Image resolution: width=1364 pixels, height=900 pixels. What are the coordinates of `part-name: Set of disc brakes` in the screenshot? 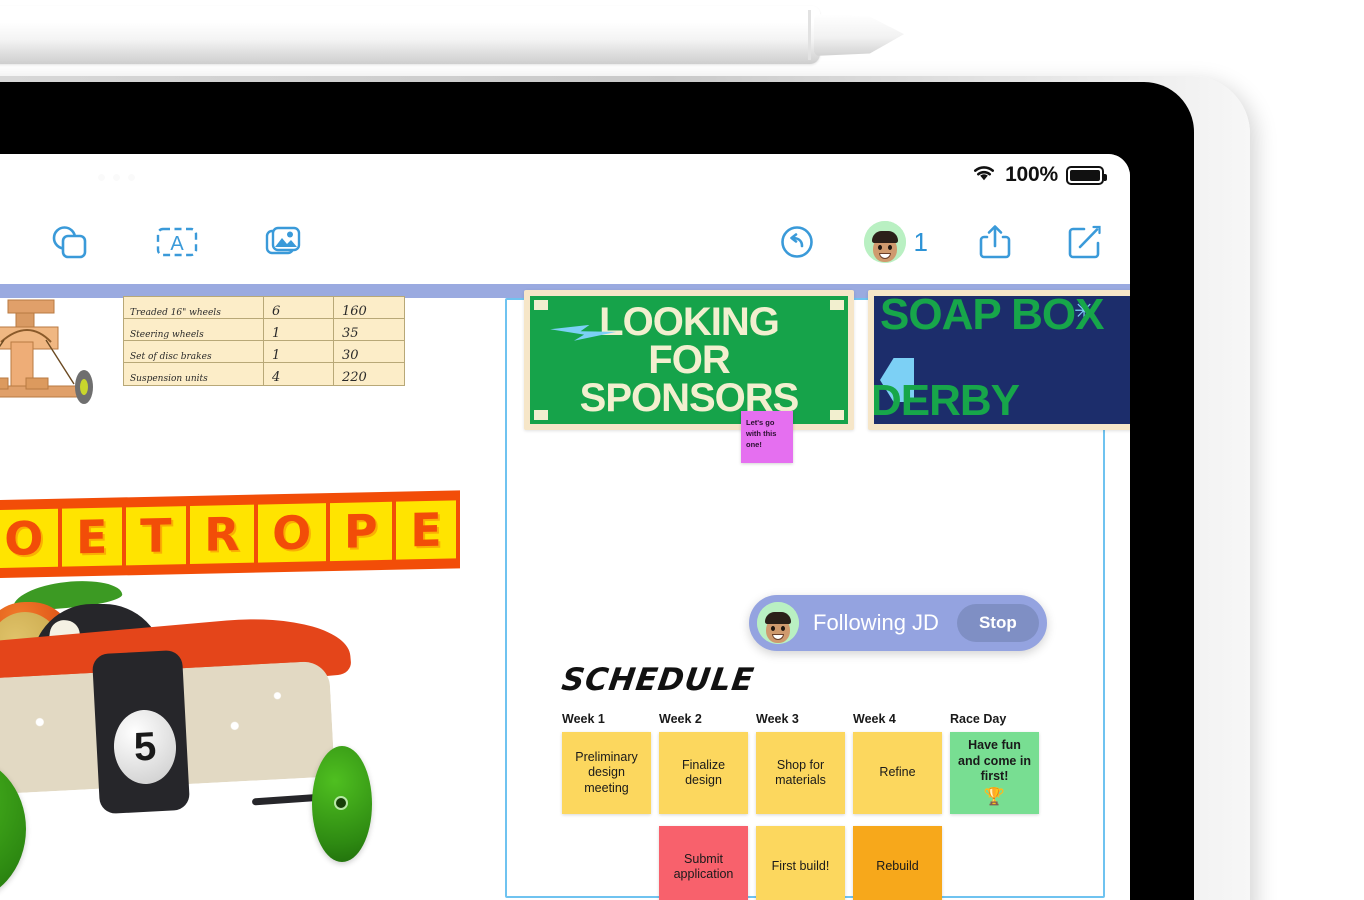 It's located at (171, 357).